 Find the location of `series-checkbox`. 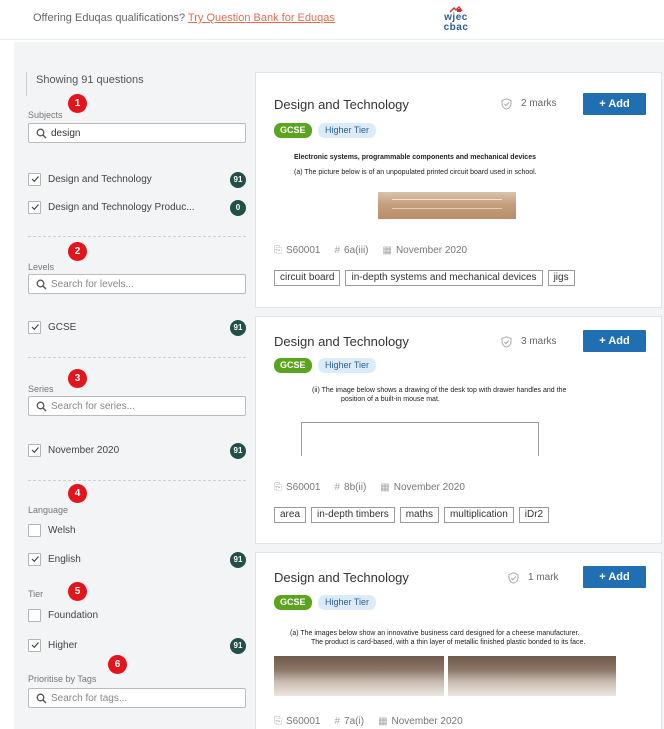

series-checkbox is located at coordinates (34, 450).